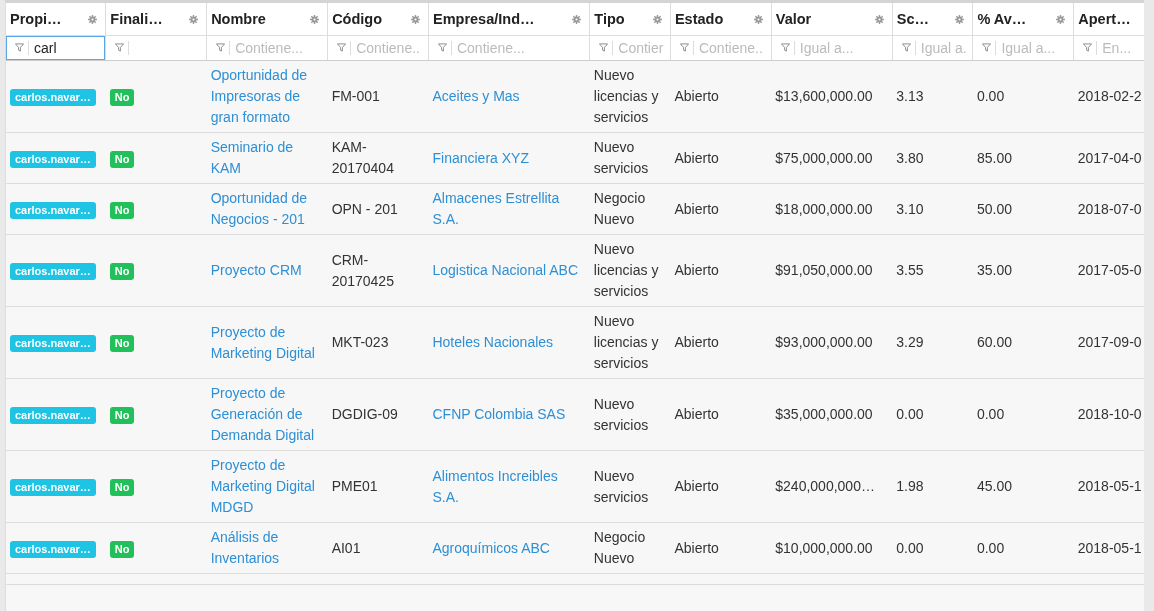 The image size is (1154, 611). What do you see at coordinates (267, 209) in the screenshot?
I see `name-link: Oportunidad de Negocios - 201` at bounding box center [267, 209].